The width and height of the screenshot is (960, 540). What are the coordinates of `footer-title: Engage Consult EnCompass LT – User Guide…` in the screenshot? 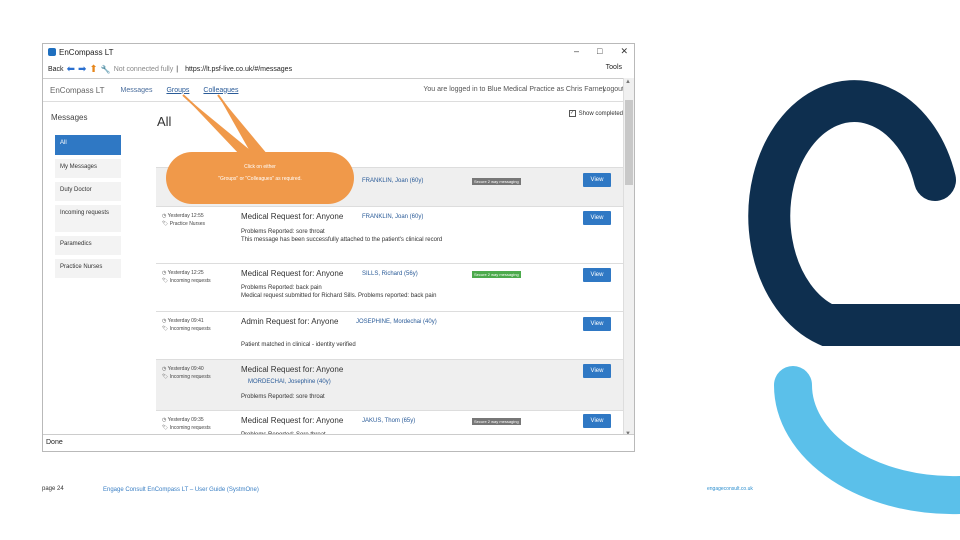 It's located at (181, 490).